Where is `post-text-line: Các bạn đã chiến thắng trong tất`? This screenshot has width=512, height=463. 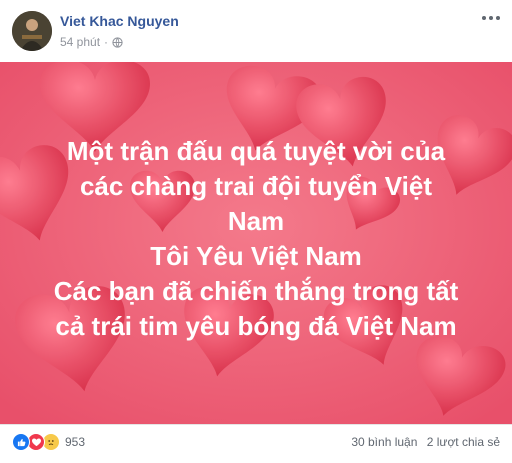
post-text-line: Các bạn đã chiến thắng trong tất is located at coordinates (256, 291).